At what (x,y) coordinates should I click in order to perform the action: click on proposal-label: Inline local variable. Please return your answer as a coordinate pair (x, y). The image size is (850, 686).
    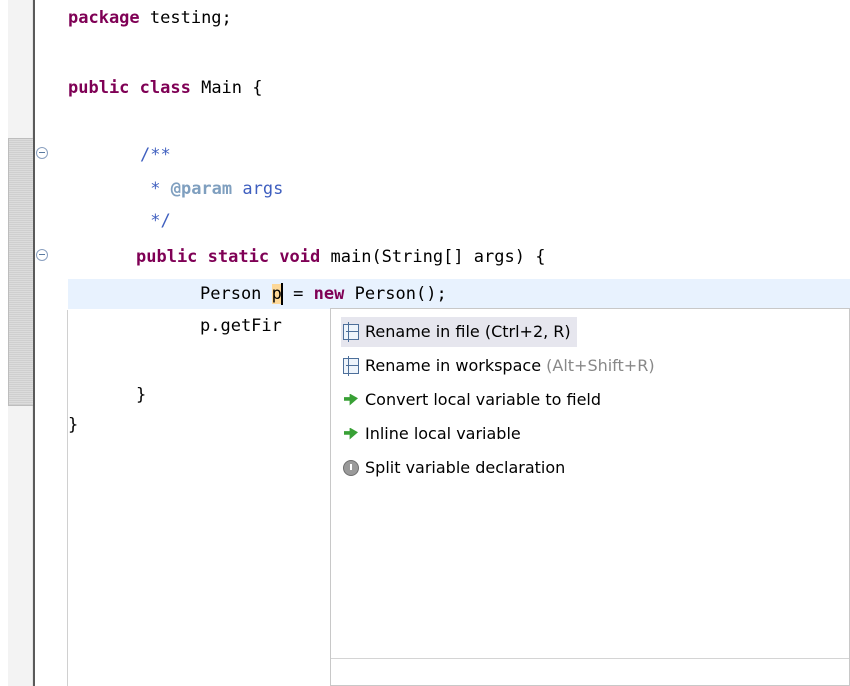
    Looking at the image, I should click on (443, 433).